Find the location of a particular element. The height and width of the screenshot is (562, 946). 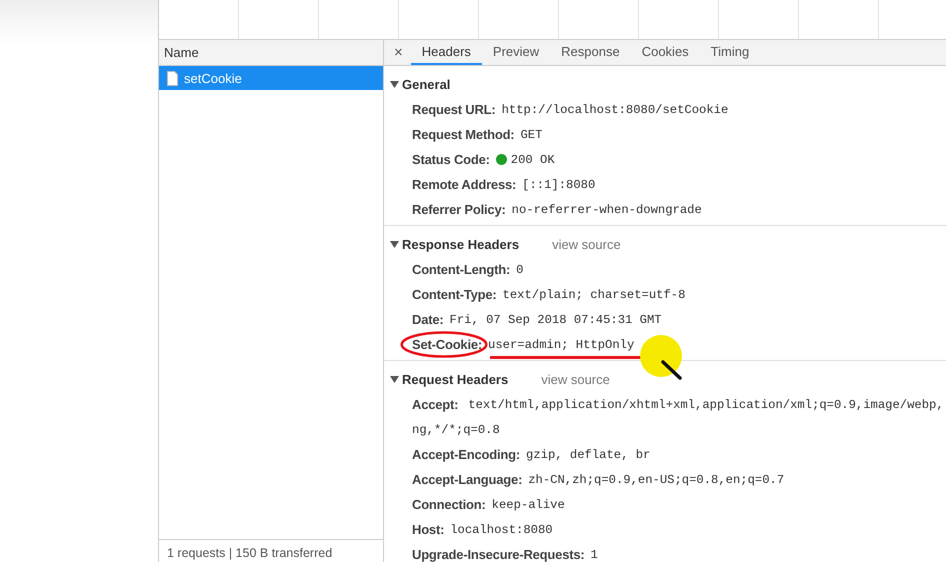

header-name: Upgrade-Insecure-Requests: is located at coordinates (498, 554).